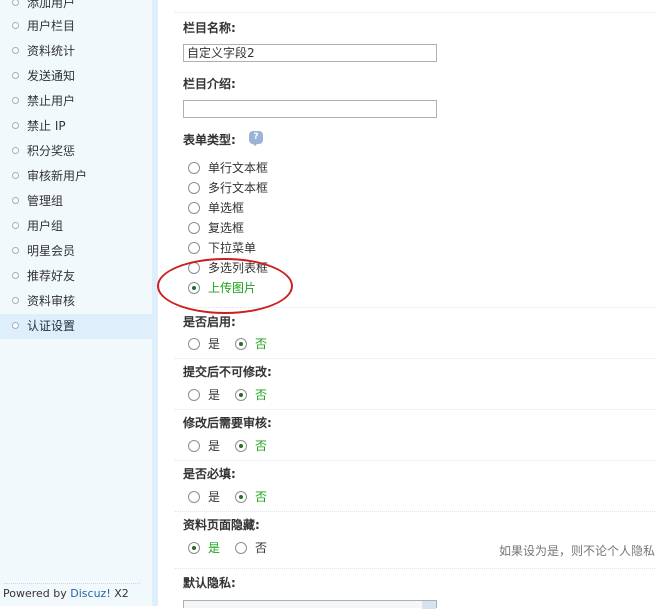 The width and height of the screenshot is (655, 609). Describe the element at coordinates (76, 126) in the screenshot. I see `sidebar-item-ban-ip: 禁止 IP` at that location.